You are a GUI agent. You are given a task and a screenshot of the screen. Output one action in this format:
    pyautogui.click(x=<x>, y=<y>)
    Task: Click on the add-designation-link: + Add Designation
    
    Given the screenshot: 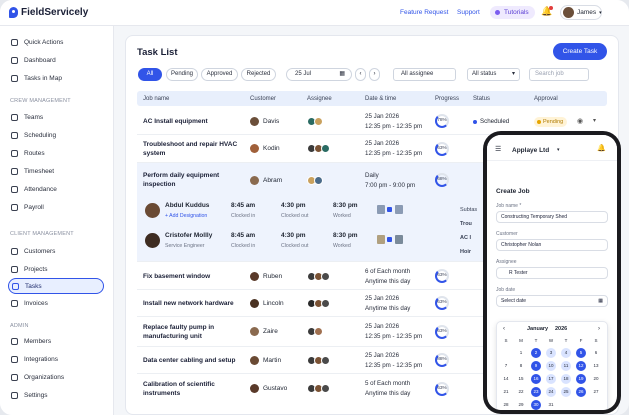 What is the action you would take?
    pyautogui.click(x=186, y=216)
    